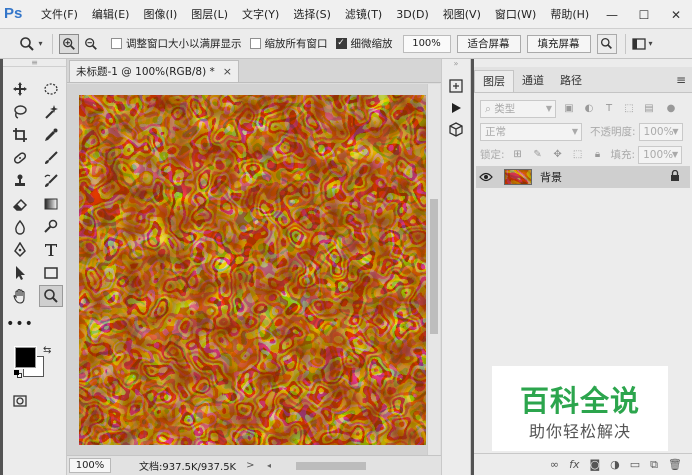  Describe the element at coordinates (569, 109) in the screenshot. I see `filter-pixel-icon: ▣` at that location.